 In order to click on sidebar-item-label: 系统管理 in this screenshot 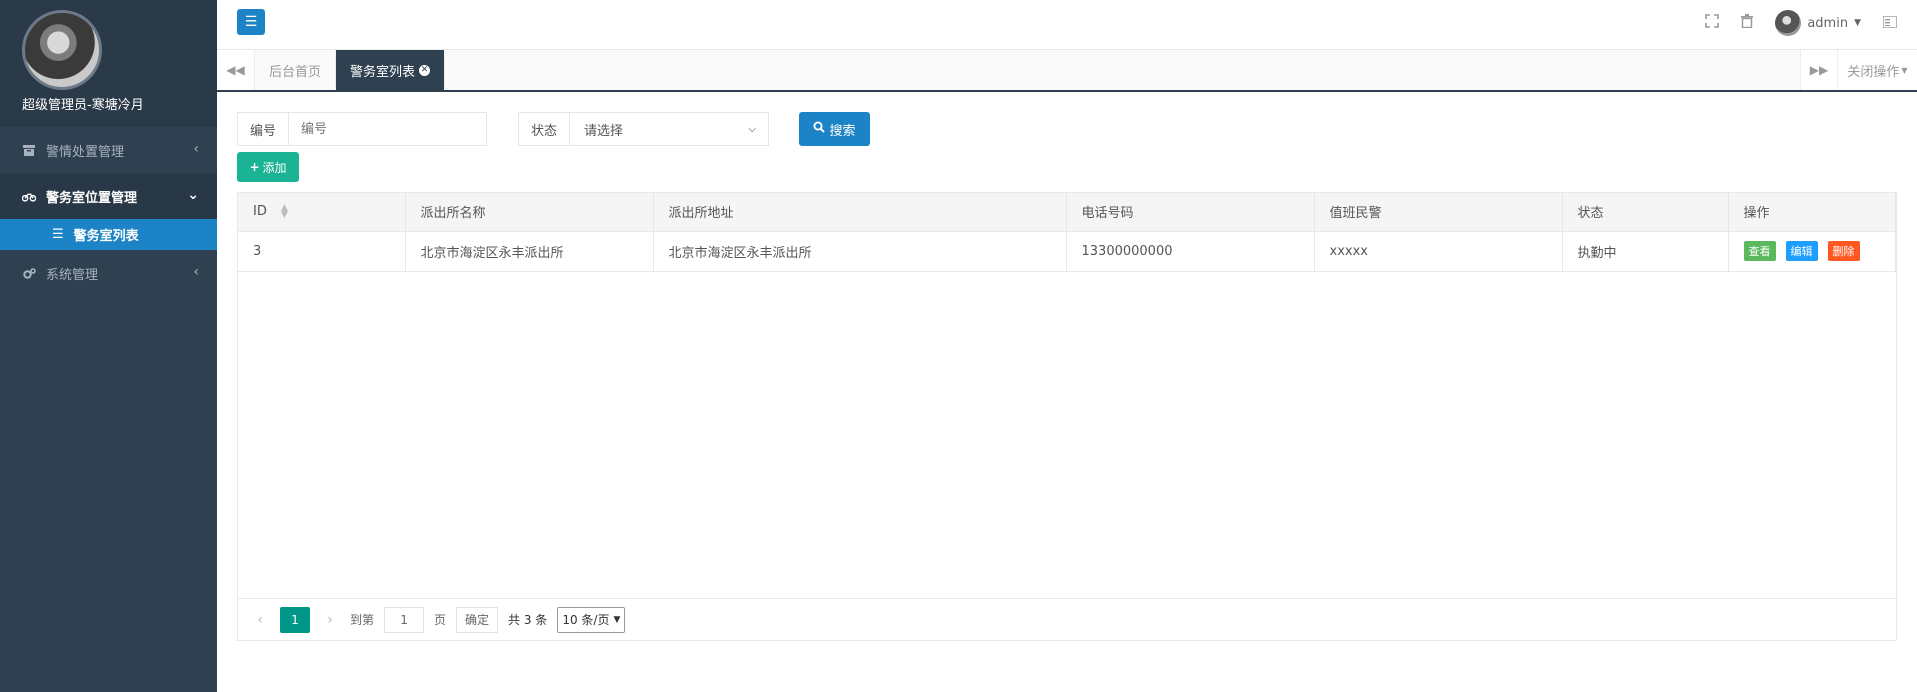, I will do `click(72, 275)`.